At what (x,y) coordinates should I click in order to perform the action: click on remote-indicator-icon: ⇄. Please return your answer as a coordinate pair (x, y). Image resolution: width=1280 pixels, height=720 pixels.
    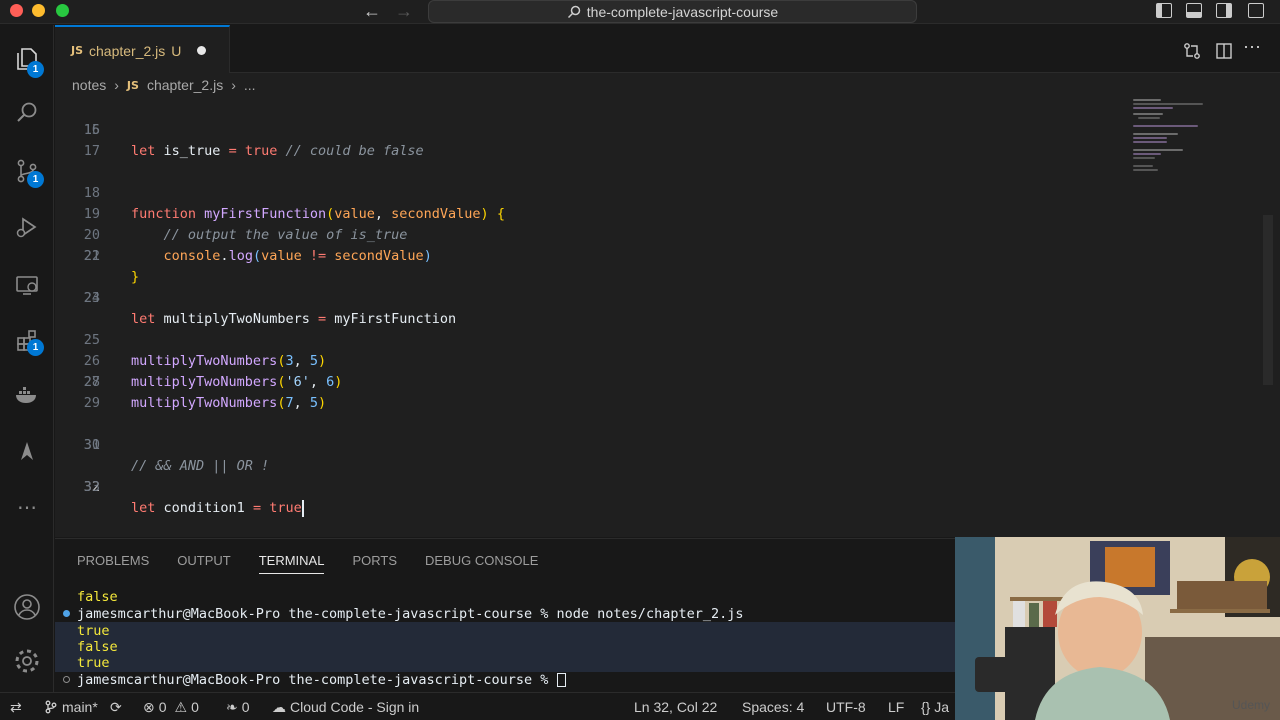
    Looking at the image, I should click on (16, 706).